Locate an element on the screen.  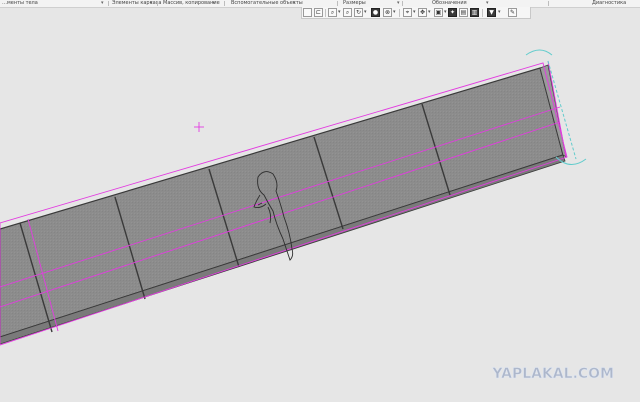
origin-marker is located at coordinates (199, 127).